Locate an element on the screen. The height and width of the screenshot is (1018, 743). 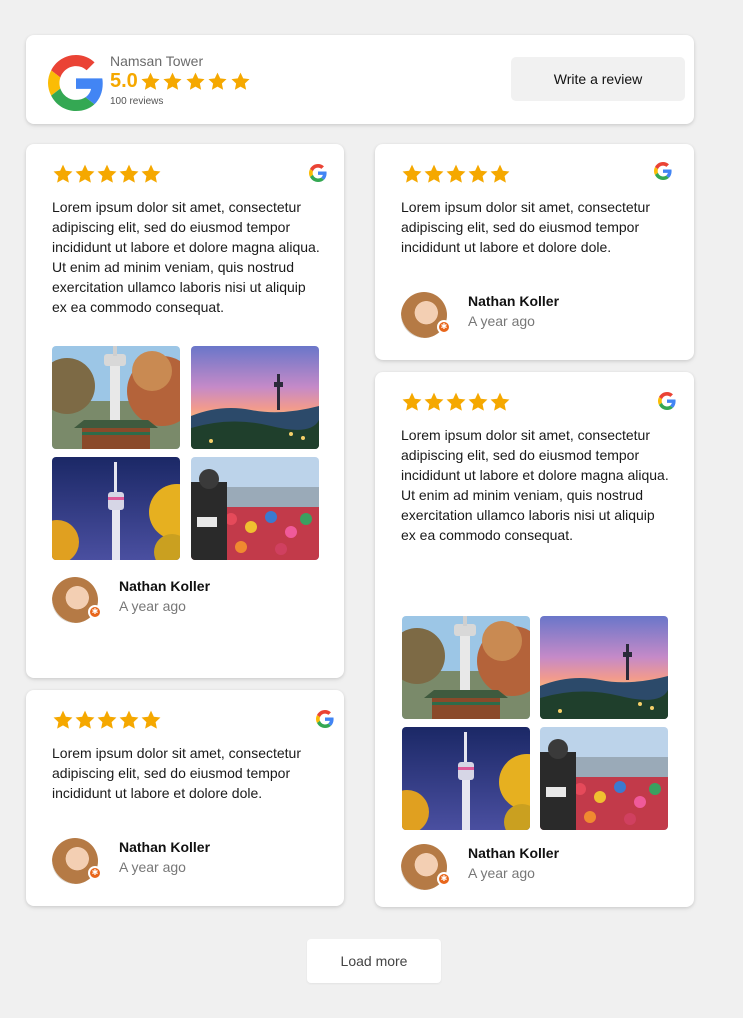
google-logo-icon is located at coordinates (76, 83).